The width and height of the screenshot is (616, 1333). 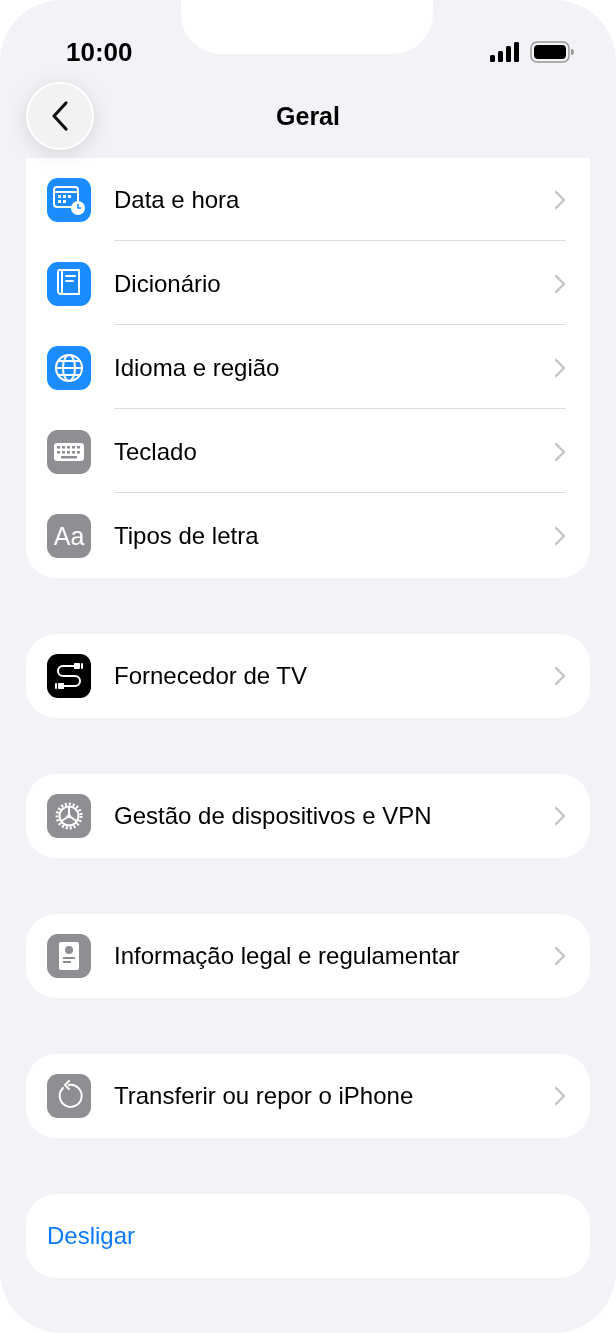 What do you see at coordinates (308, 116) in the screenshot?
I see `page-title: Geral` at bounding box center [308, 116].